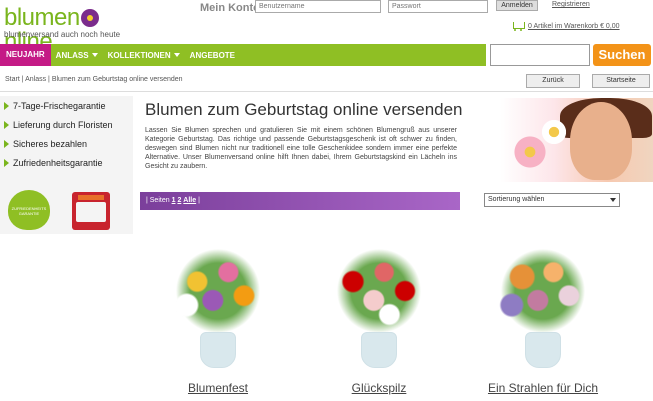 The height and width of the screenshot is (401, 653). I want to click on nav-item-label: KOLLEKTIONEN, so click(139, 55).